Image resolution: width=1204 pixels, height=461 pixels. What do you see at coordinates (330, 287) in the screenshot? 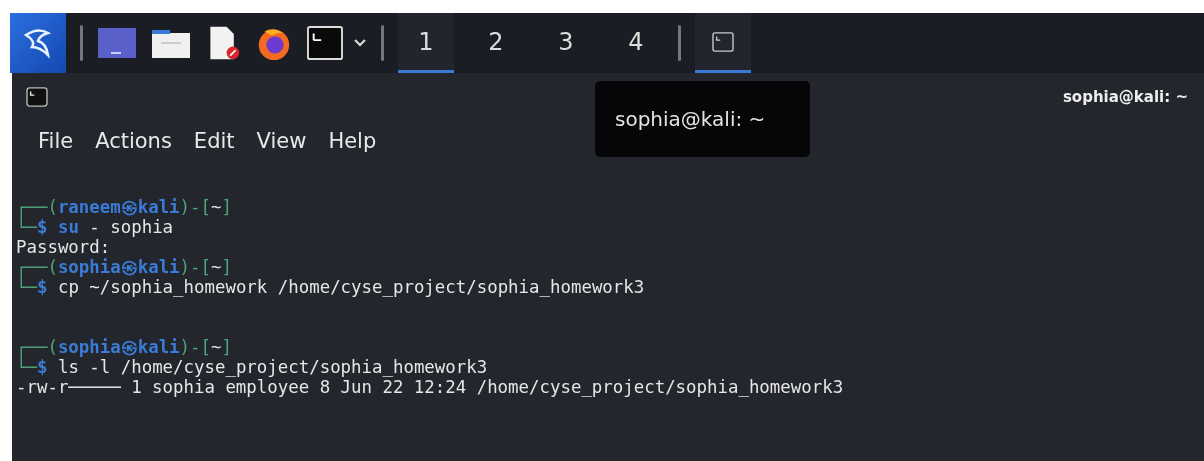
I see `terminal-line: └─$ cp ~/sophia_homework /home/cyse_project/sophia_homework3` at bounding box center [330, 287].